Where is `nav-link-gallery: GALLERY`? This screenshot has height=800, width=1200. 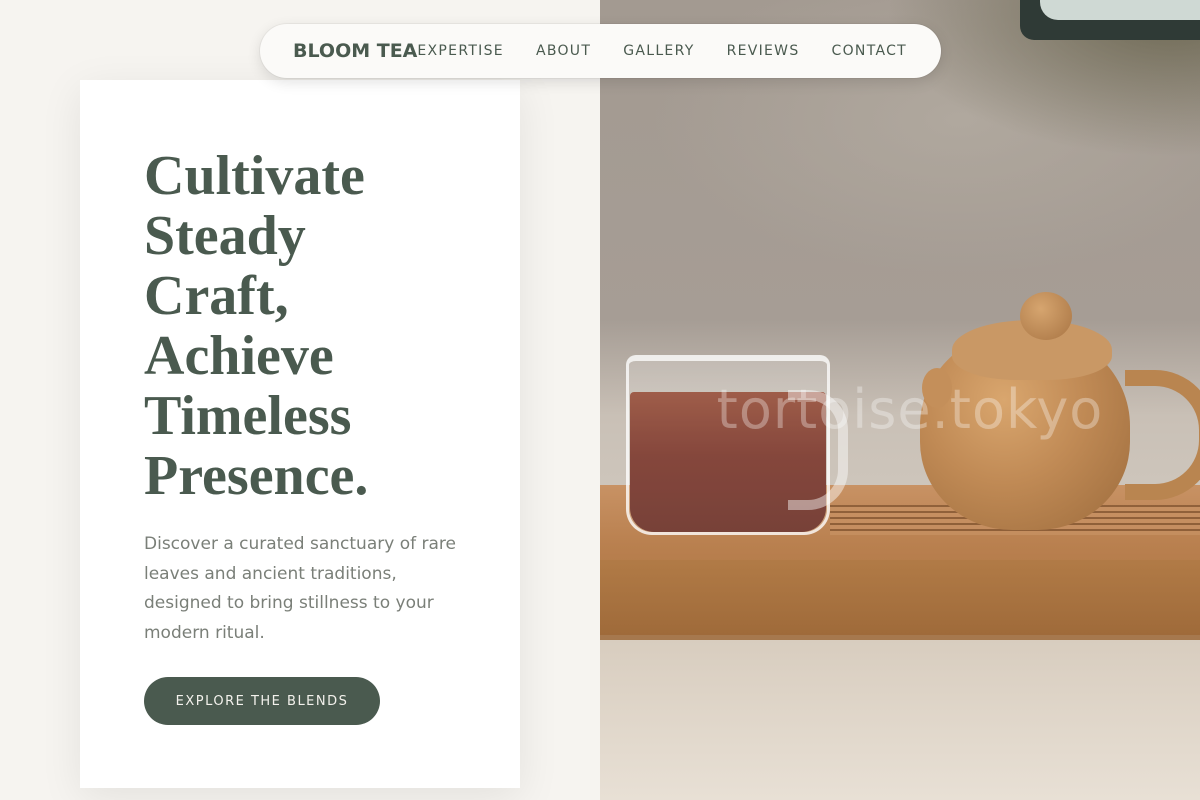 nav-link-gallery: GALLERY is located at coordinates (658, 51).